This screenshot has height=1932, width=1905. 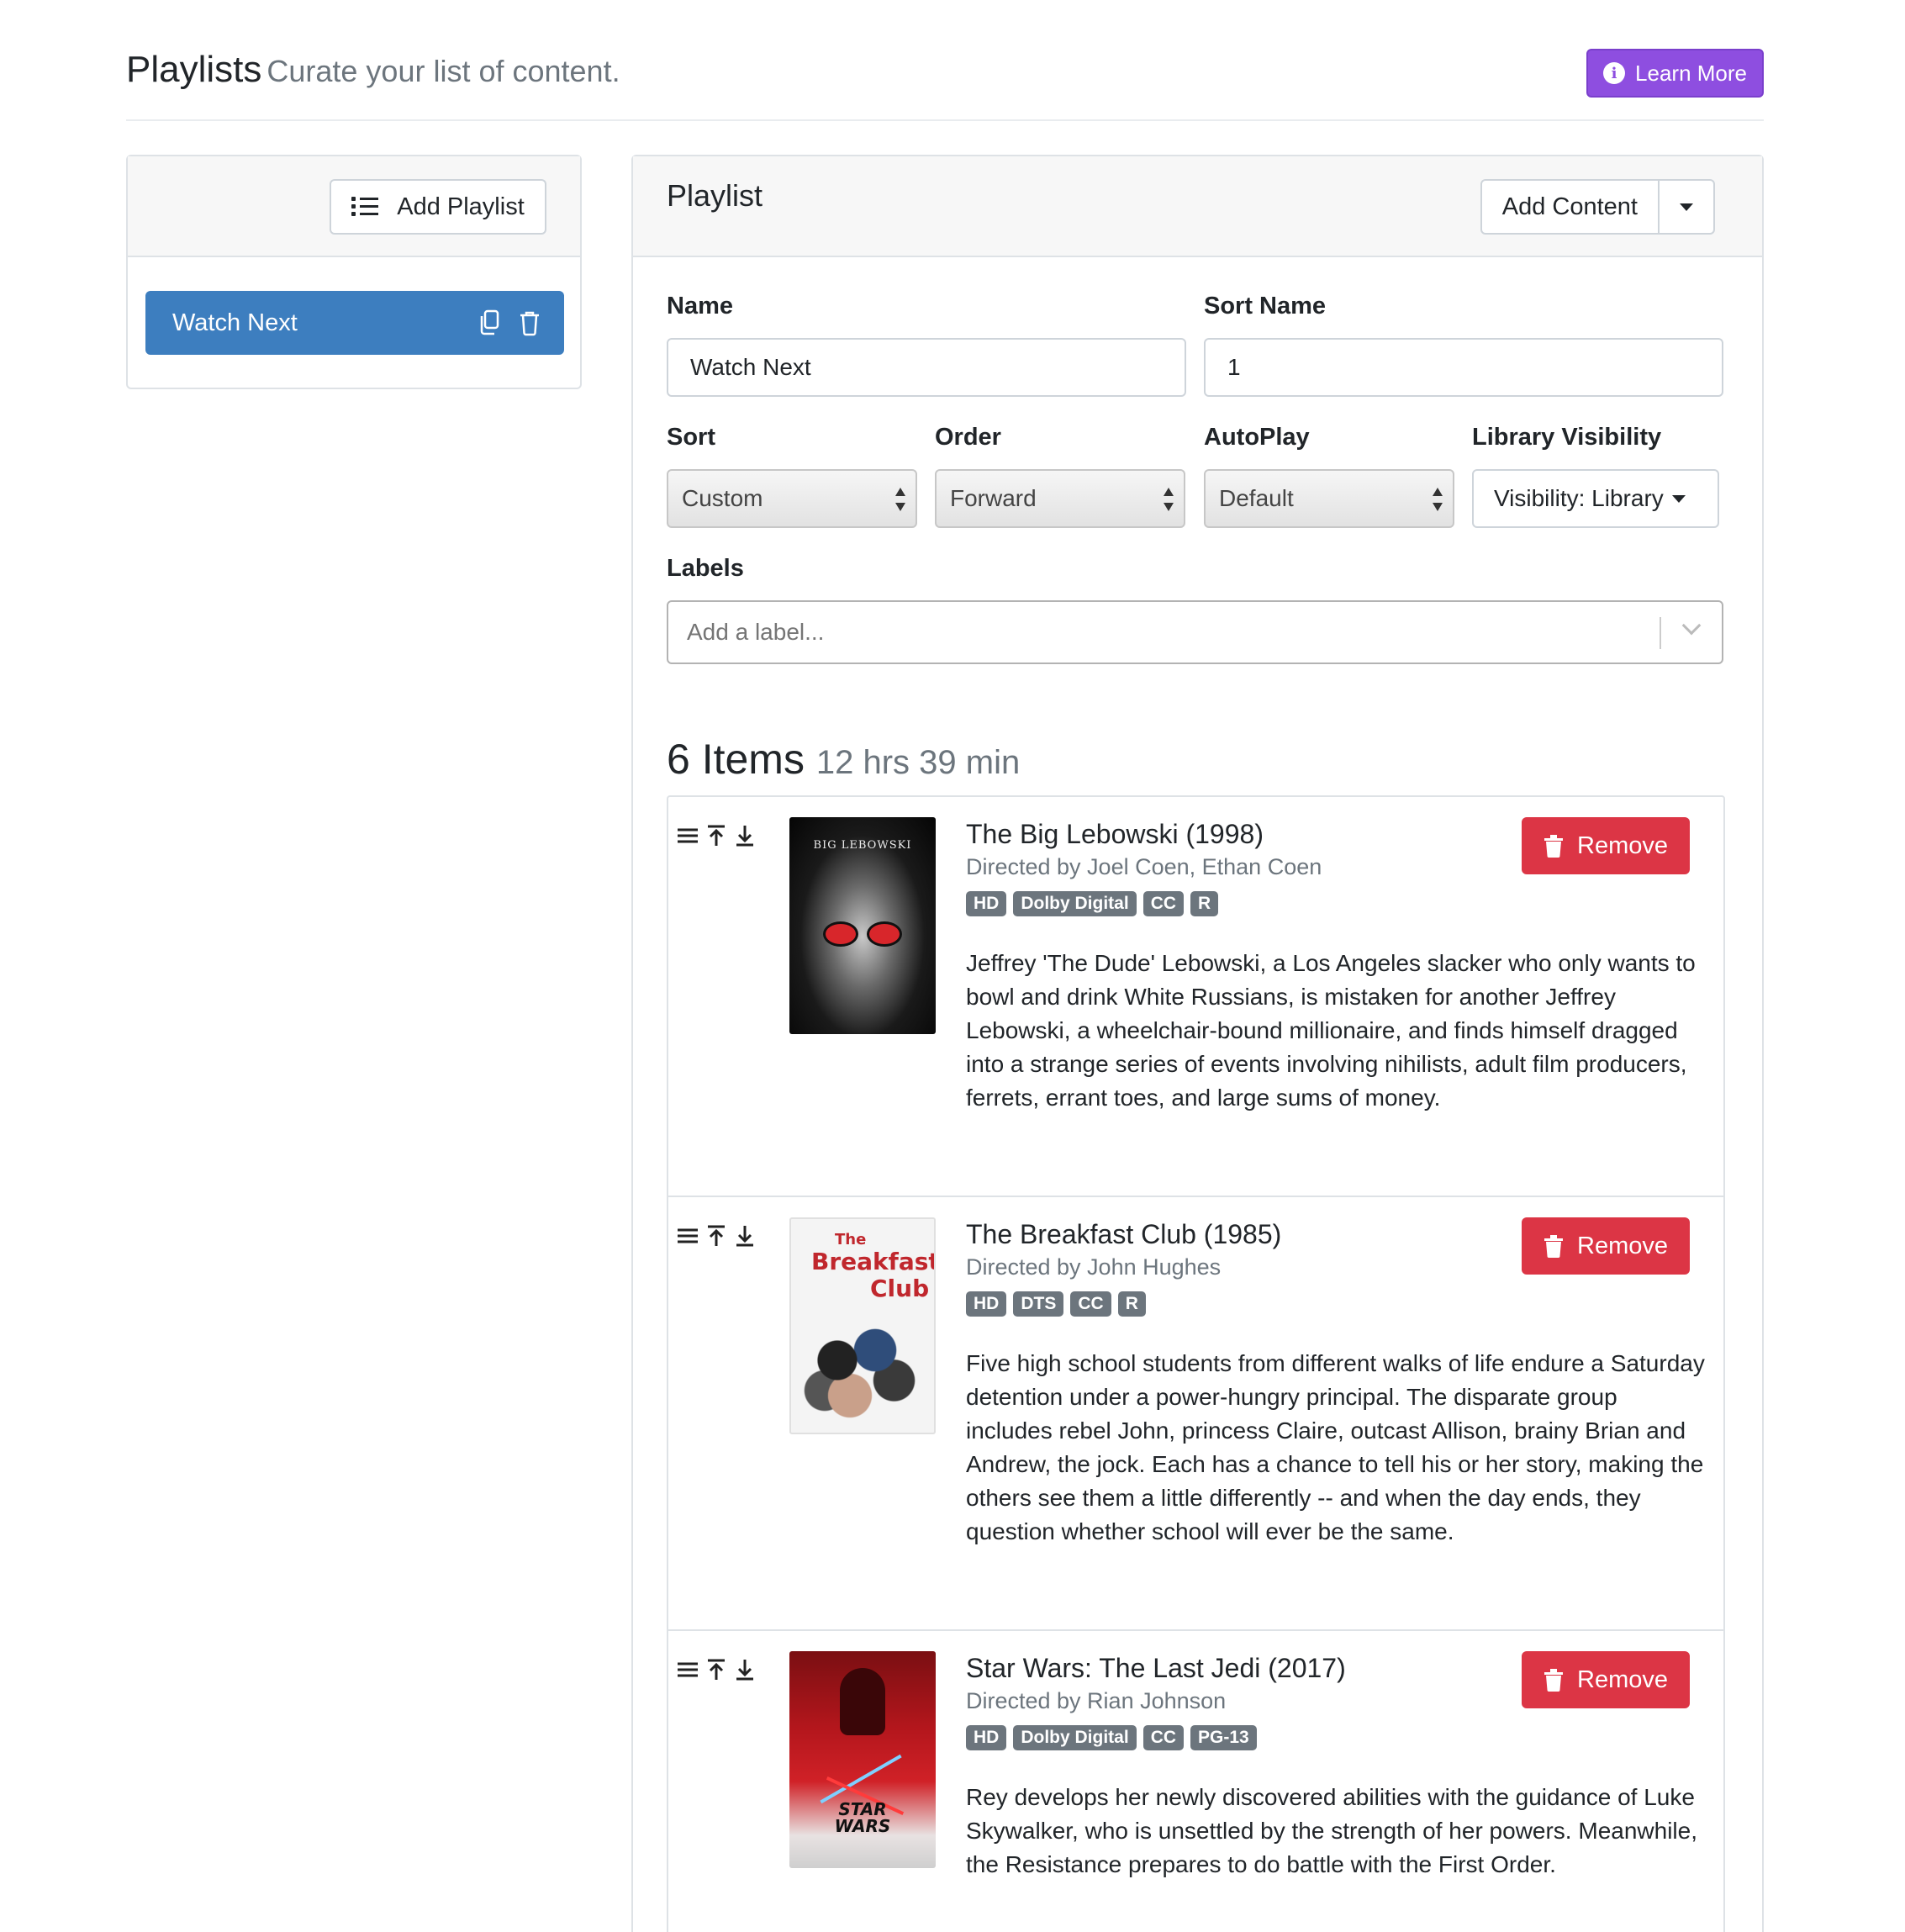 What do you see at coordinates (843, 759) in the screenshot?
I see `items-heading: 6 Items 12 hrs 39 min` at bounding box center [843, 759].